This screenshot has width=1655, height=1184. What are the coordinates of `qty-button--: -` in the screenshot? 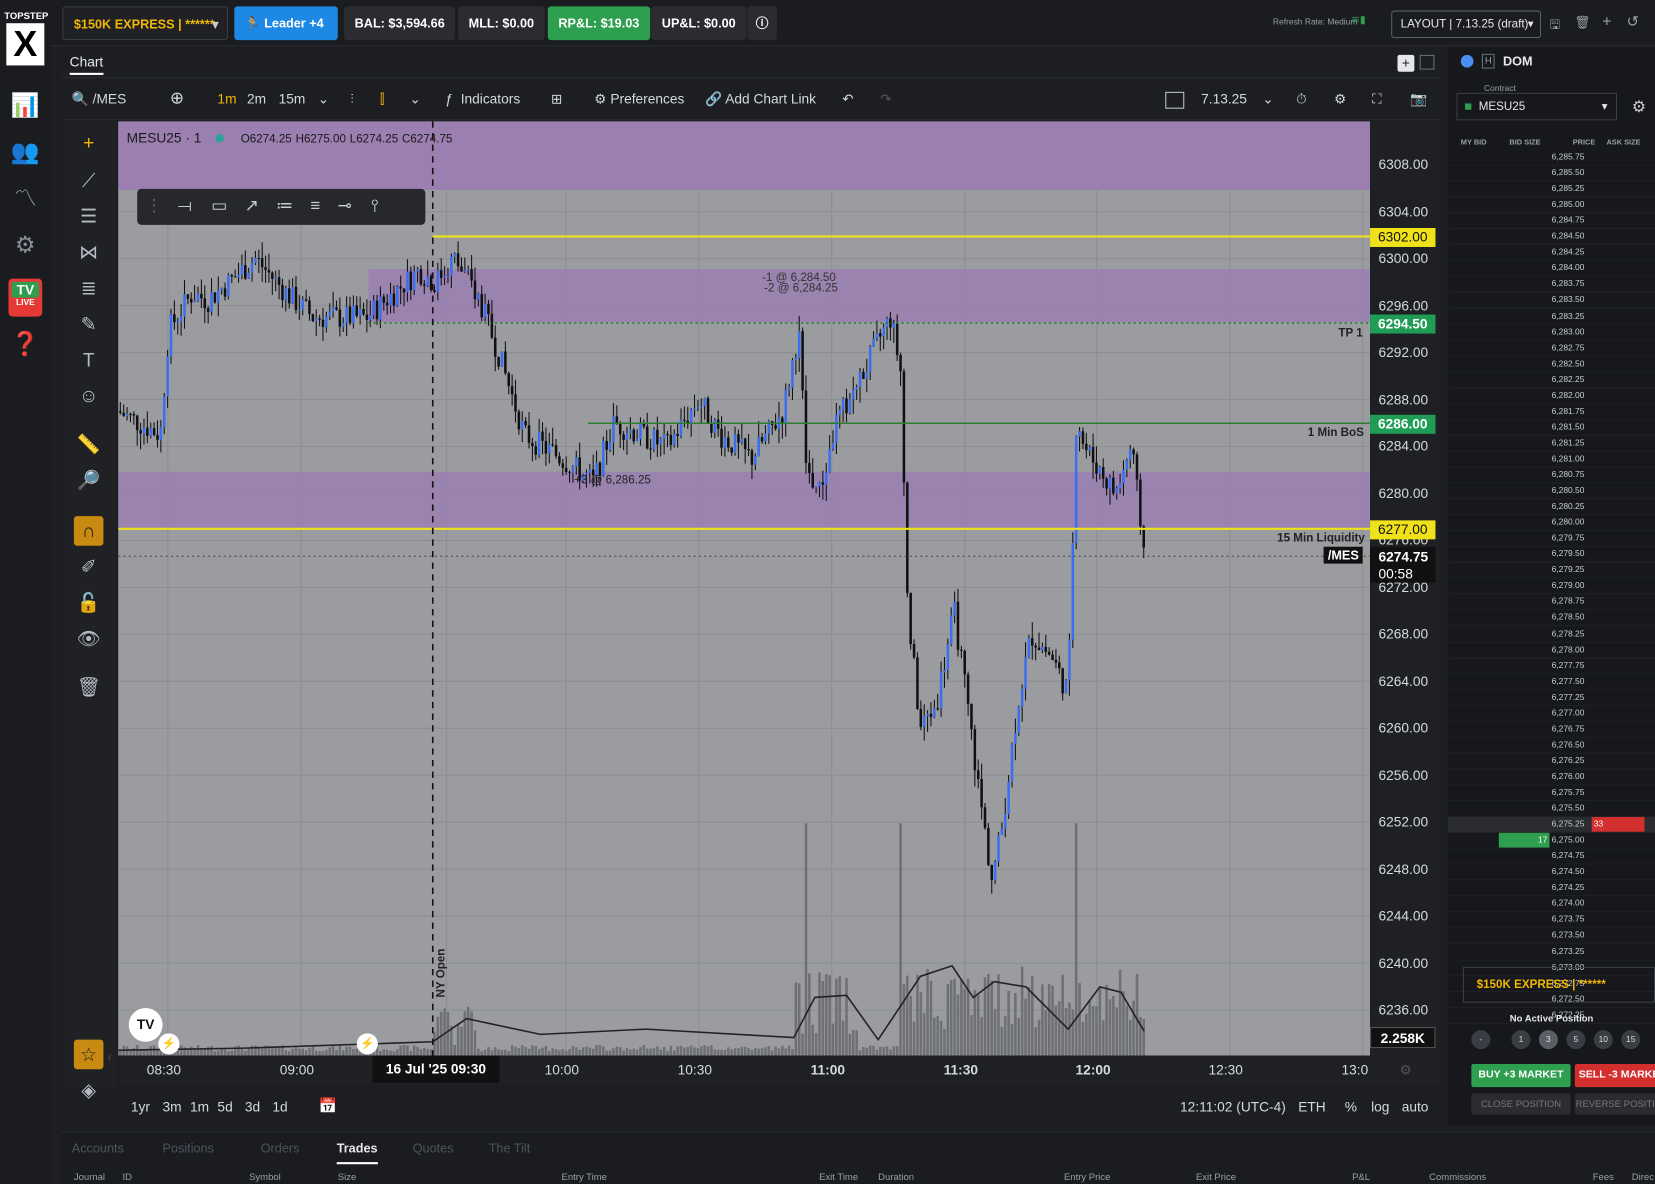 It's located at (1481, 1040).